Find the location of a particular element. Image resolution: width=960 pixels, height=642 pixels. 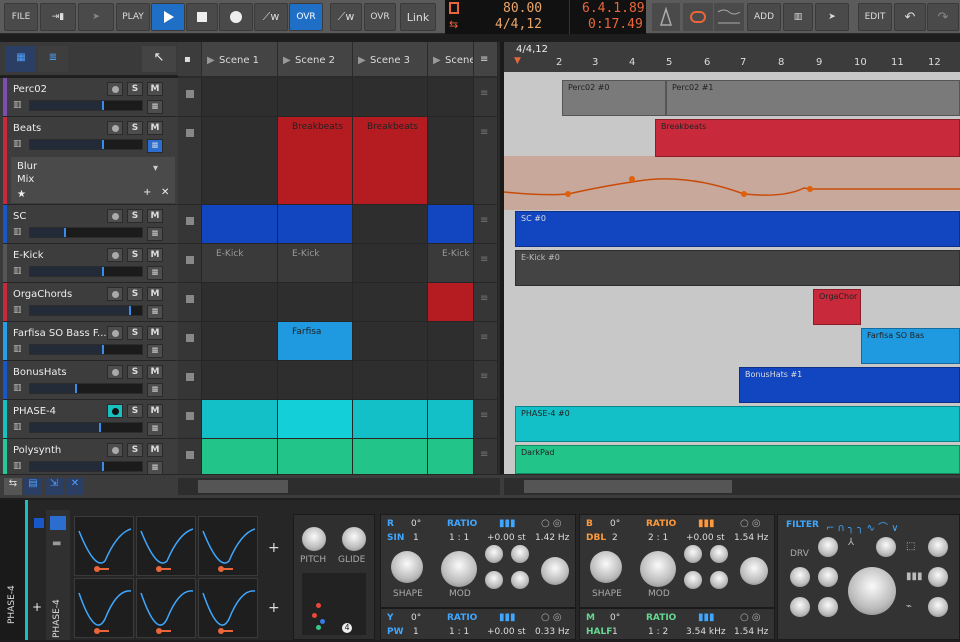

position-display: 6.4.1.89 is located at coordinates (613, 8).